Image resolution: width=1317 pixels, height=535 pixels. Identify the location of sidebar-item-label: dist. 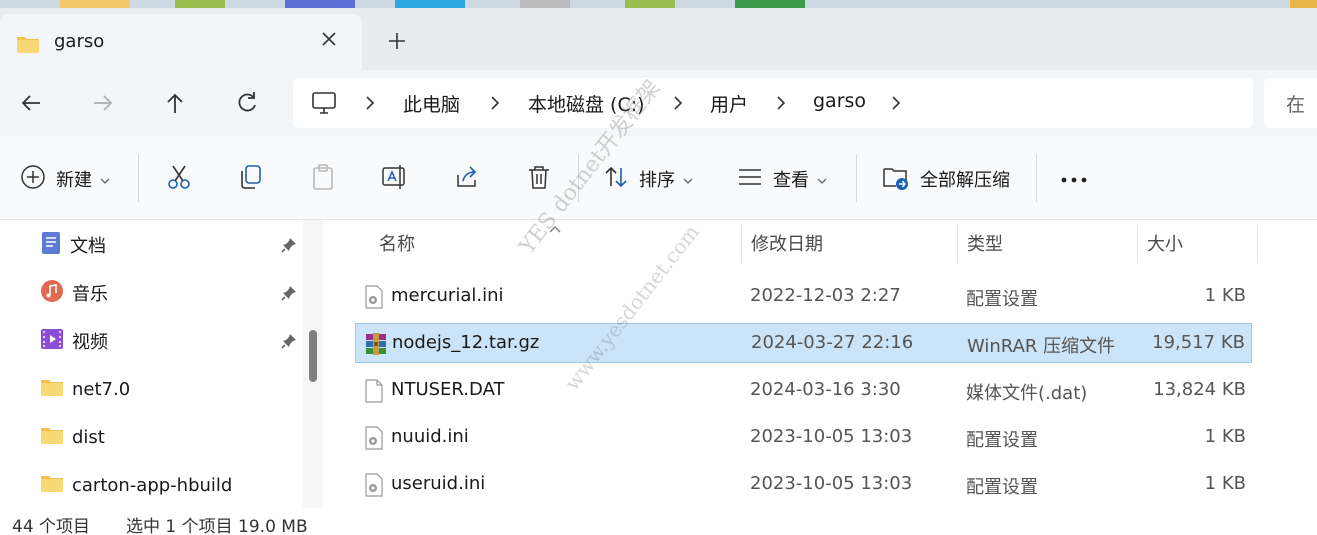
(88, 437).